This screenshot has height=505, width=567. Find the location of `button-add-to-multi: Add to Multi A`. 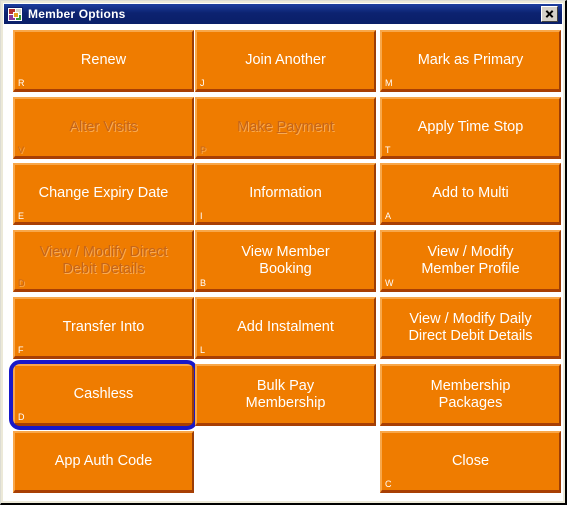

button-add-to-multi: Add to Multi A is located at coordinates (470, 194).